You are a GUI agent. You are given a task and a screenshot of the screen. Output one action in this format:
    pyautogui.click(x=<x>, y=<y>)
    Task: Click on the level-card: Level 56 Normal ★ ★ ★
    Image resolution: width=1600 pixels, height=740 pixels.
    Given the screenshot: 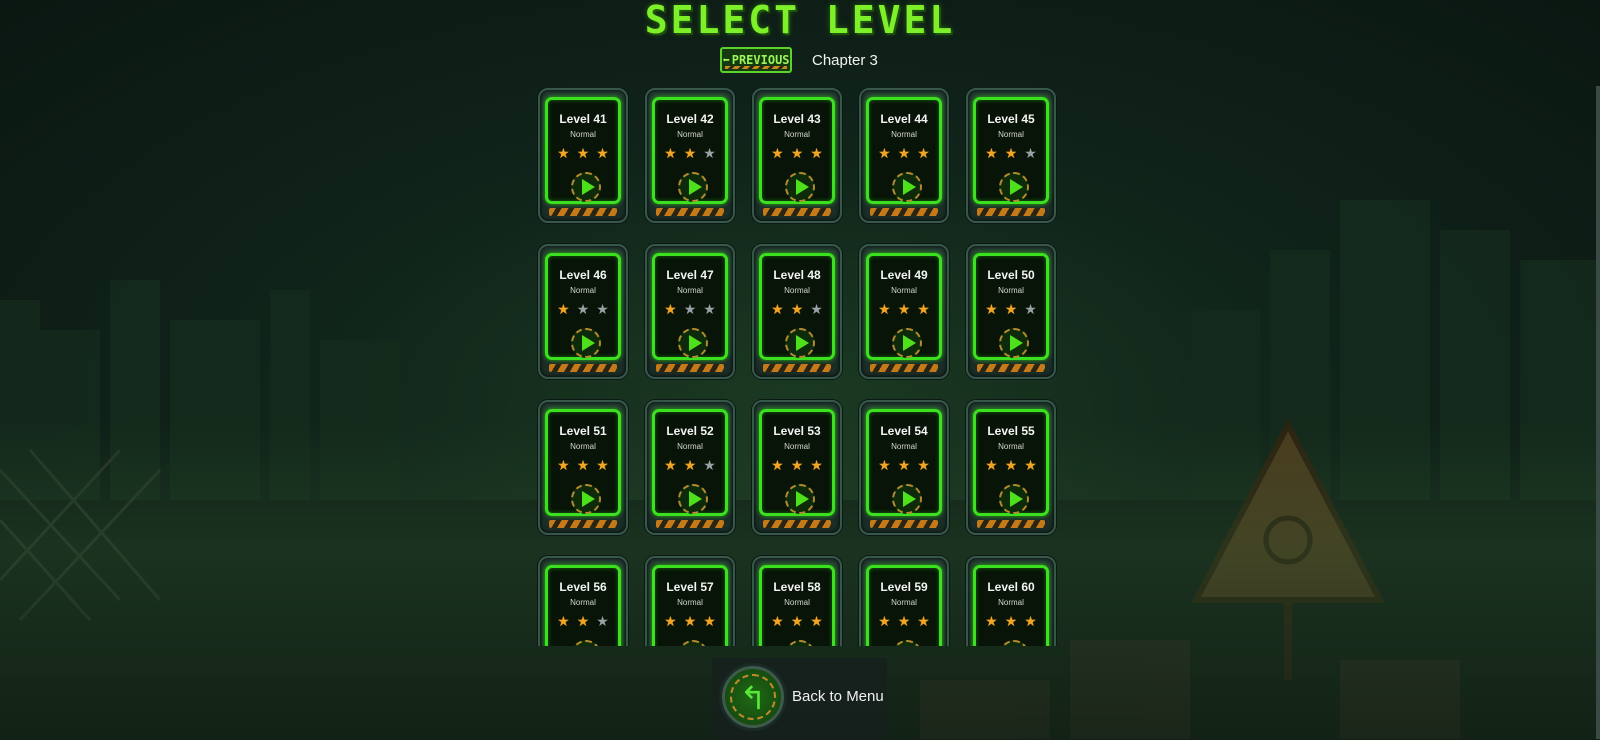 What is the action you would take?
    pyautogui.click(x=583, y=601)
    